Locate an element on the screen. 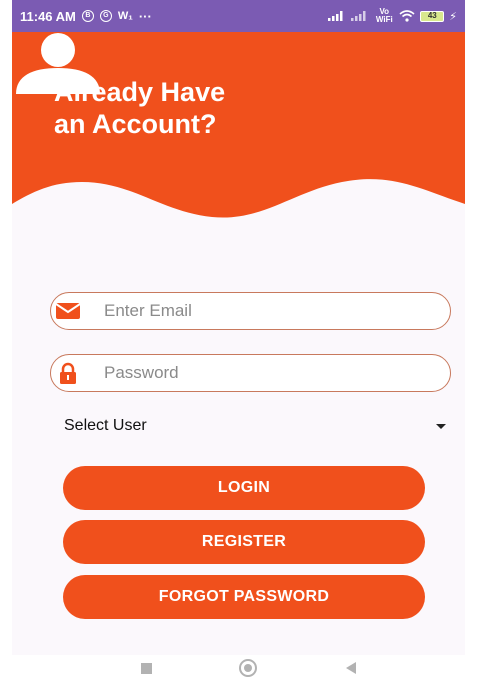  vowifi-label: Vo WiFi is located at coordinates (384, 15).